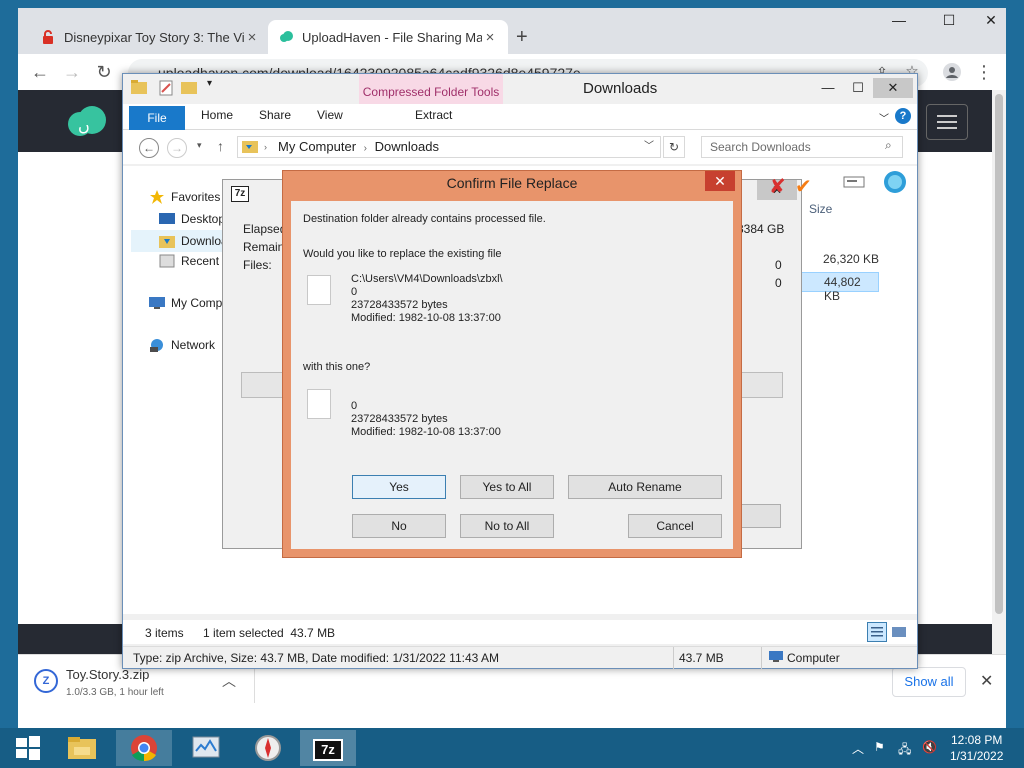  What do you see at coordinates (48, 37) in the screenshot?
I see `lock-red-icon` at bounding box center [48, 37].